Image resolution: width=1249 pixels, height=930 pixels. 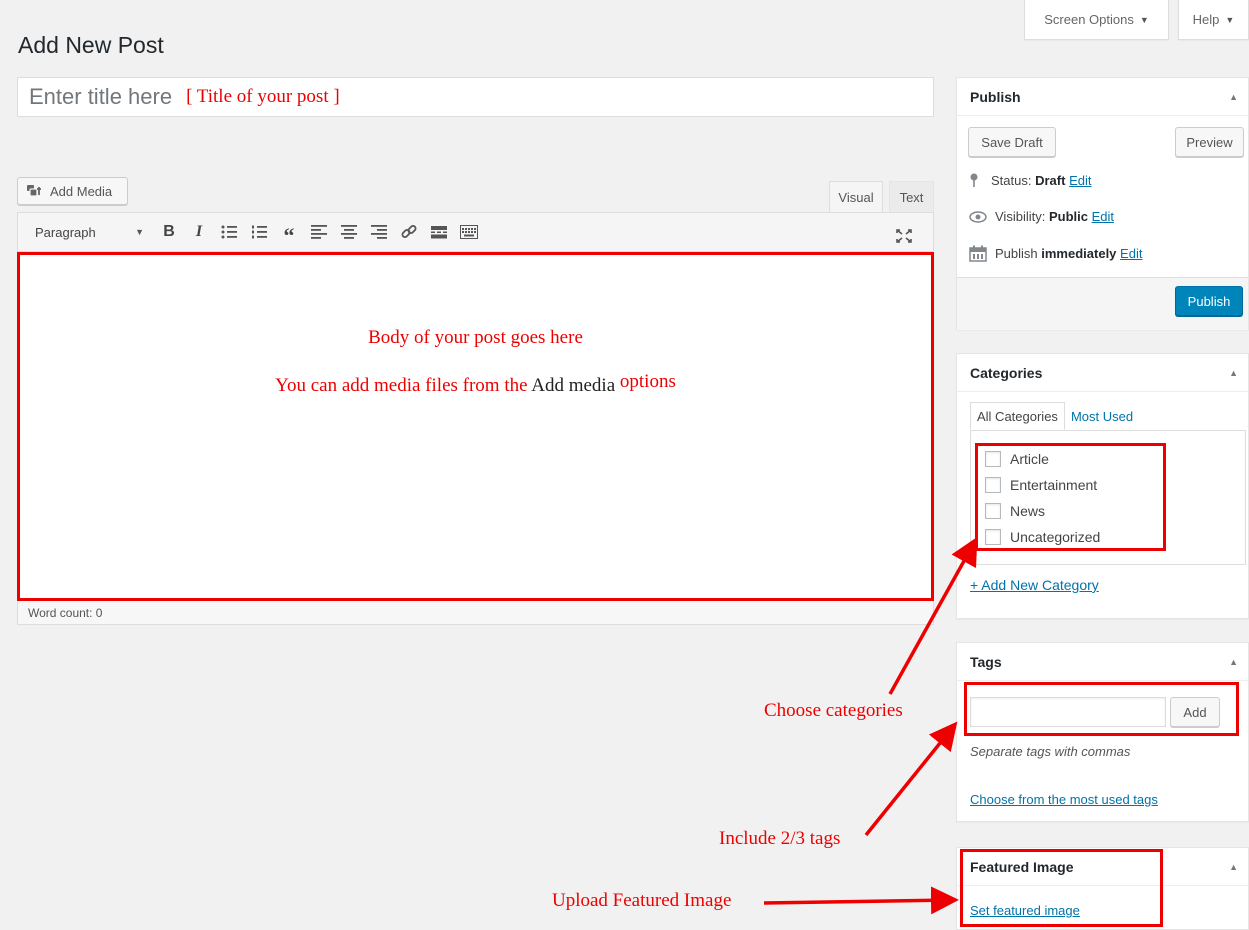 I want to click on numbered-list-button, so click(x=259, y=232).